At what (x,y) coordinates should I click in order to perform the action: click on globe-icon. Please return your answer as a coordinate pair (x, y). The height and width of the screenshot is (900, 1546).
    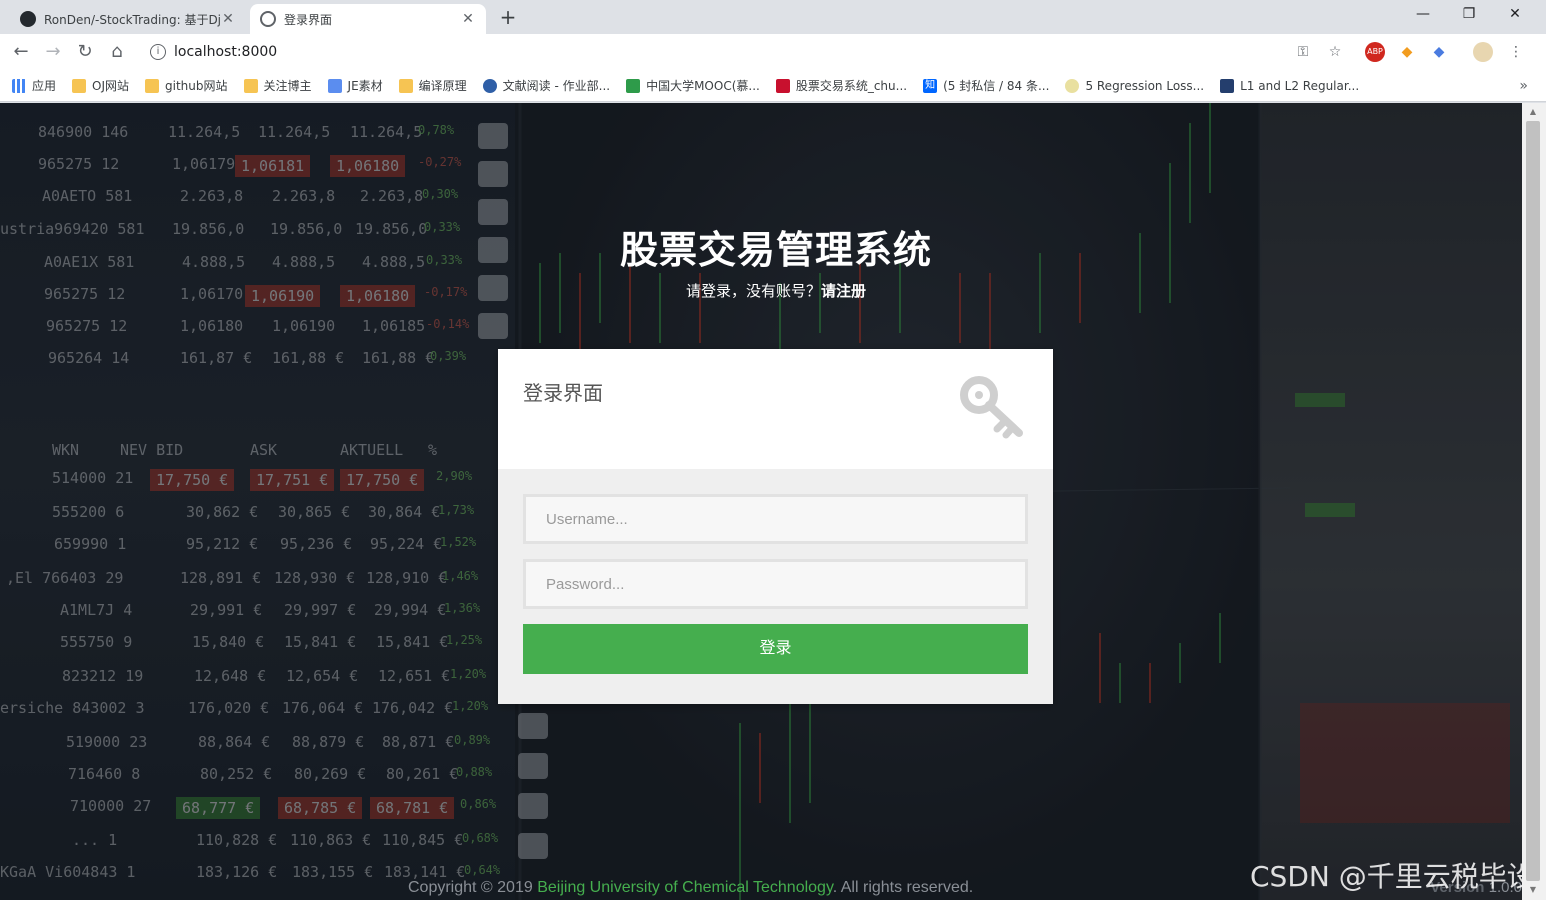
    Looking at the image, I should click on (268, 19).